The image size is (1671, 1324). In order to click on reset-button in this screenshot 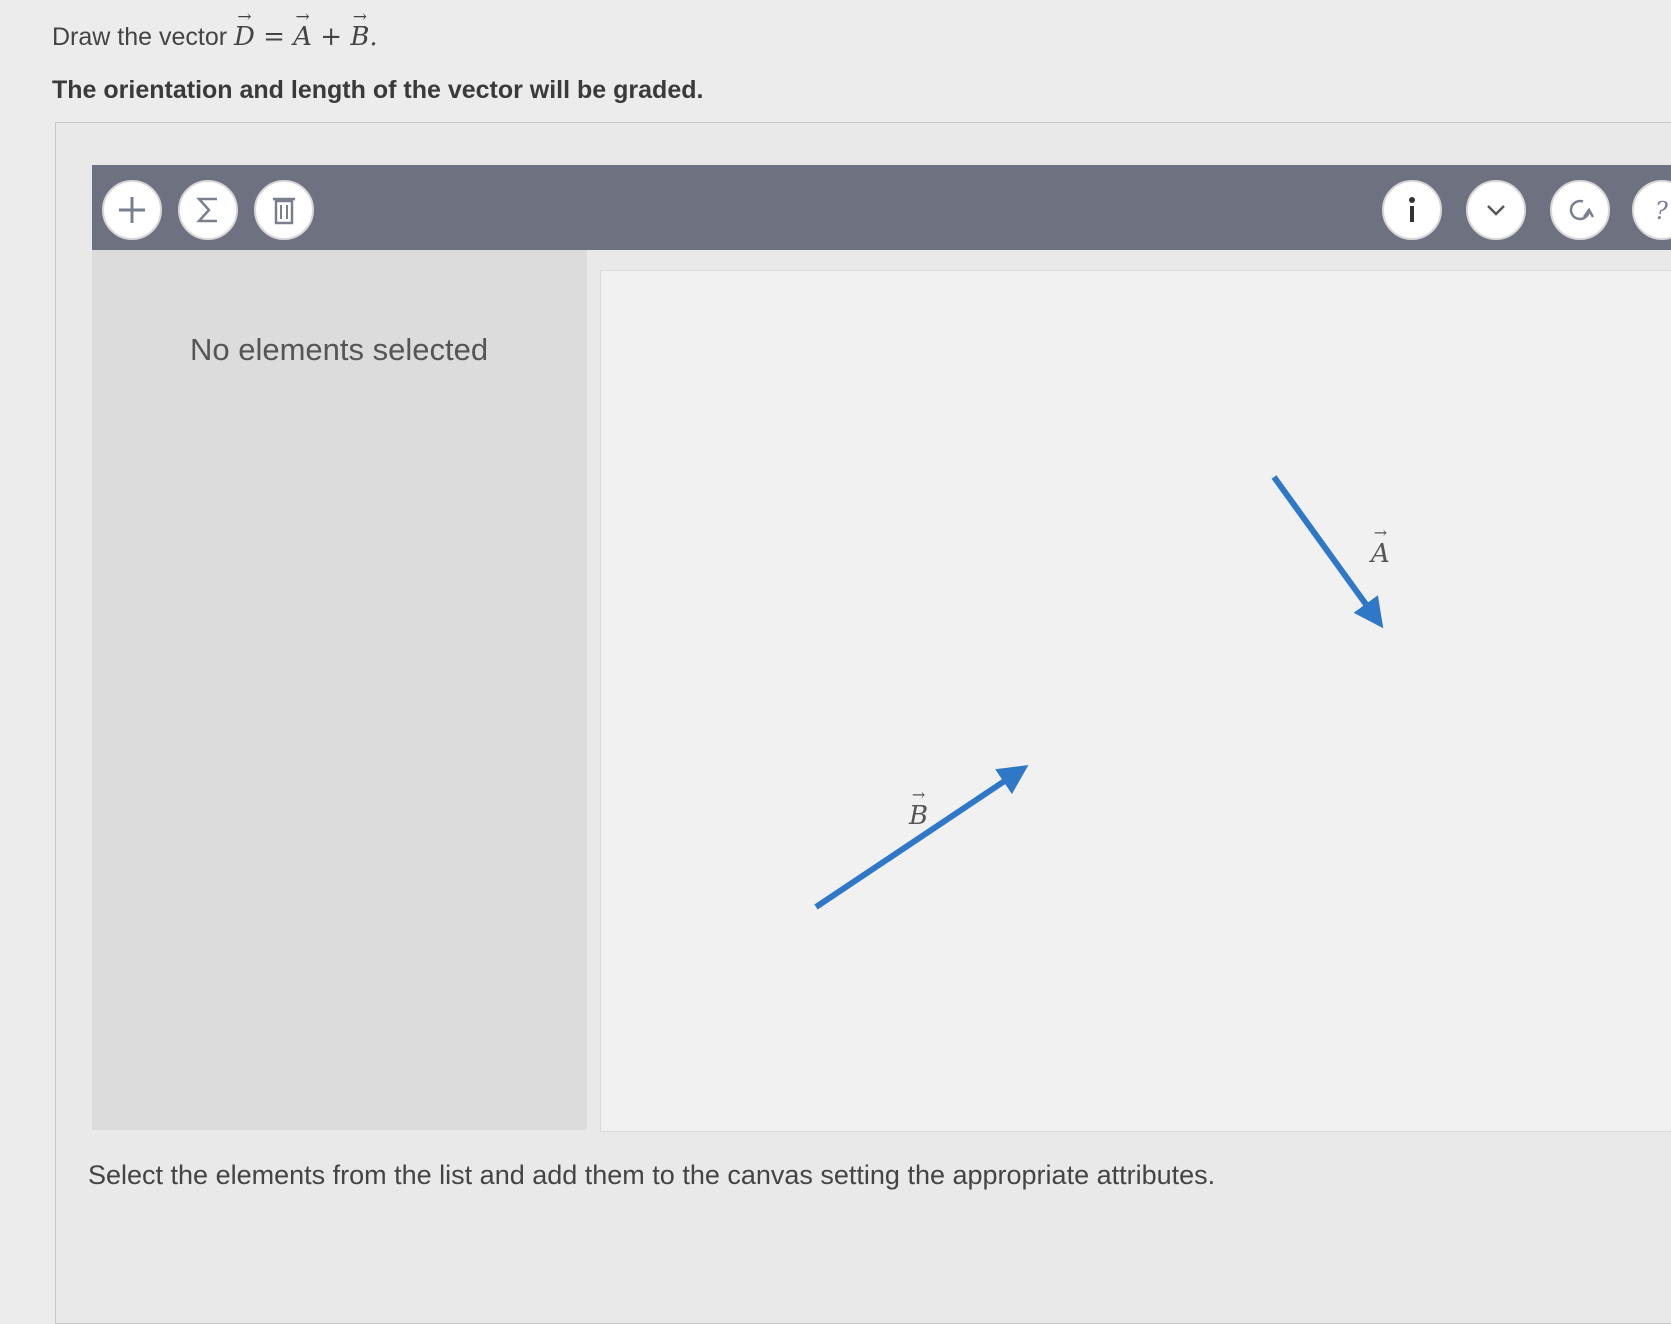, I will do `click(1580, 210)`.